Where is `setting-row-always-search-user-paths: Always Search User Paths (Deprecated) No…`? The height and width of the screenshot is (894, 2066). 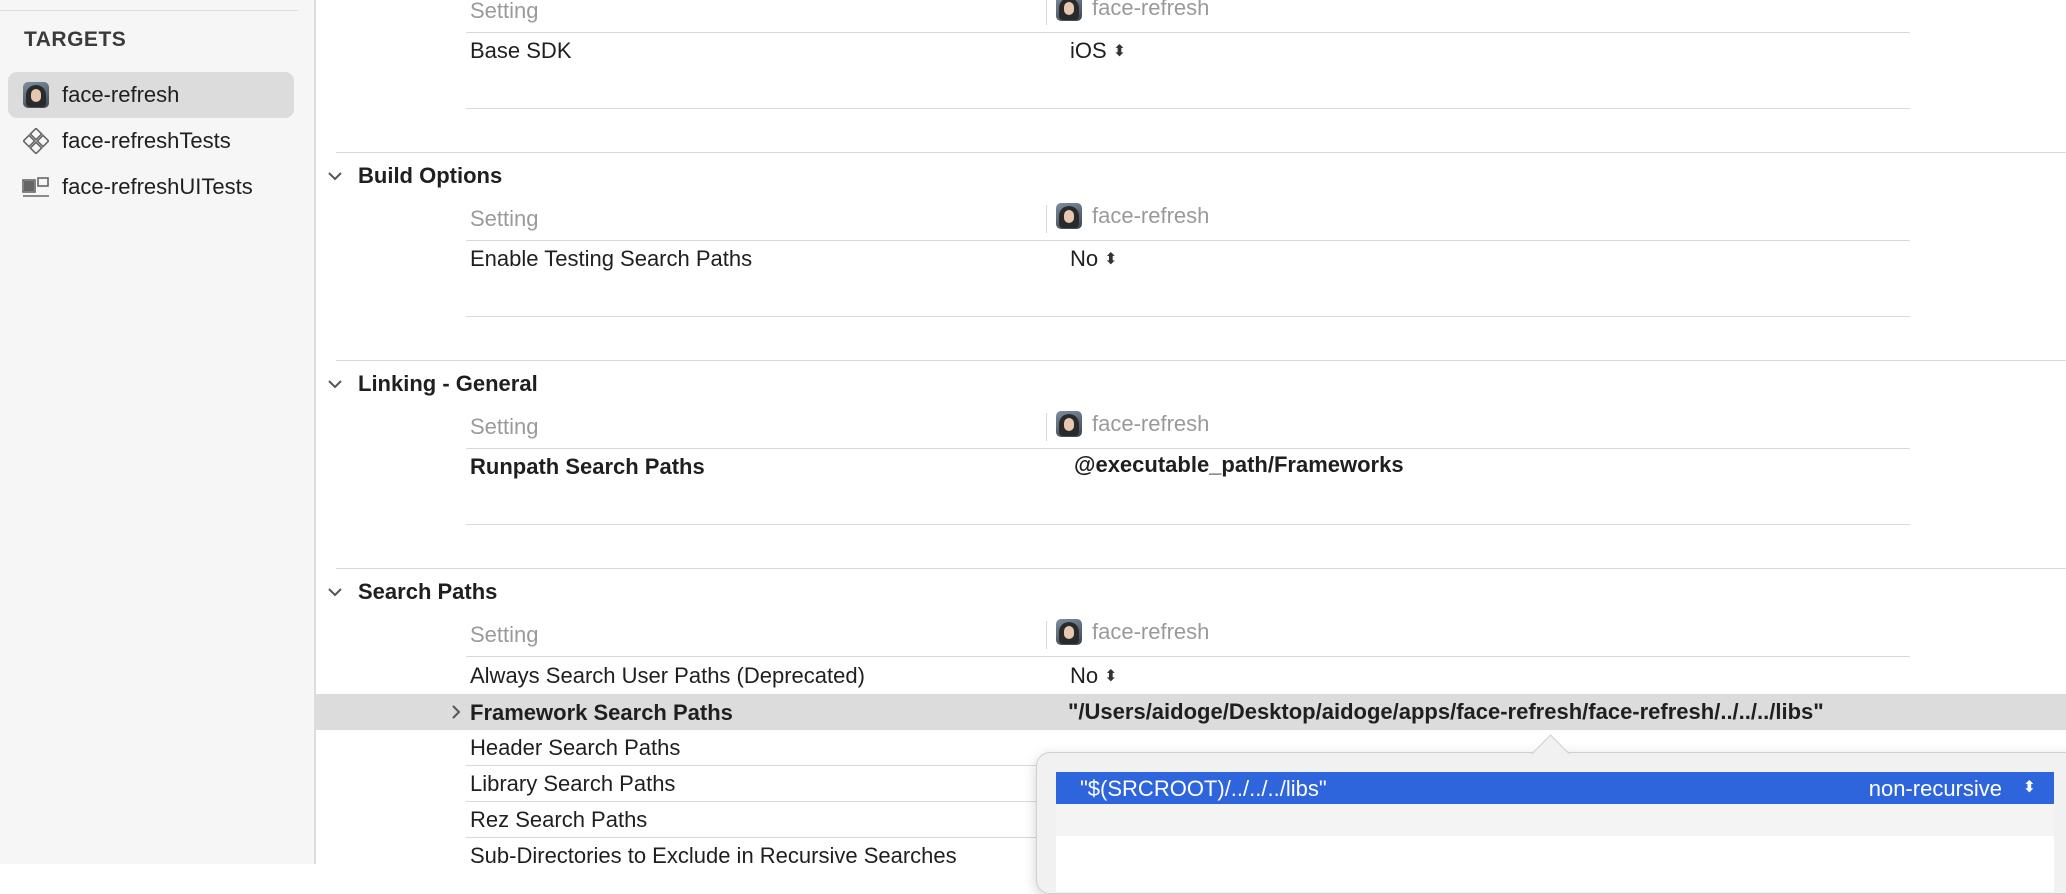 setting-row-always-search-user-paths: Always Search User Paths (Deprecated) No… is located at coordinates (1188, 676).